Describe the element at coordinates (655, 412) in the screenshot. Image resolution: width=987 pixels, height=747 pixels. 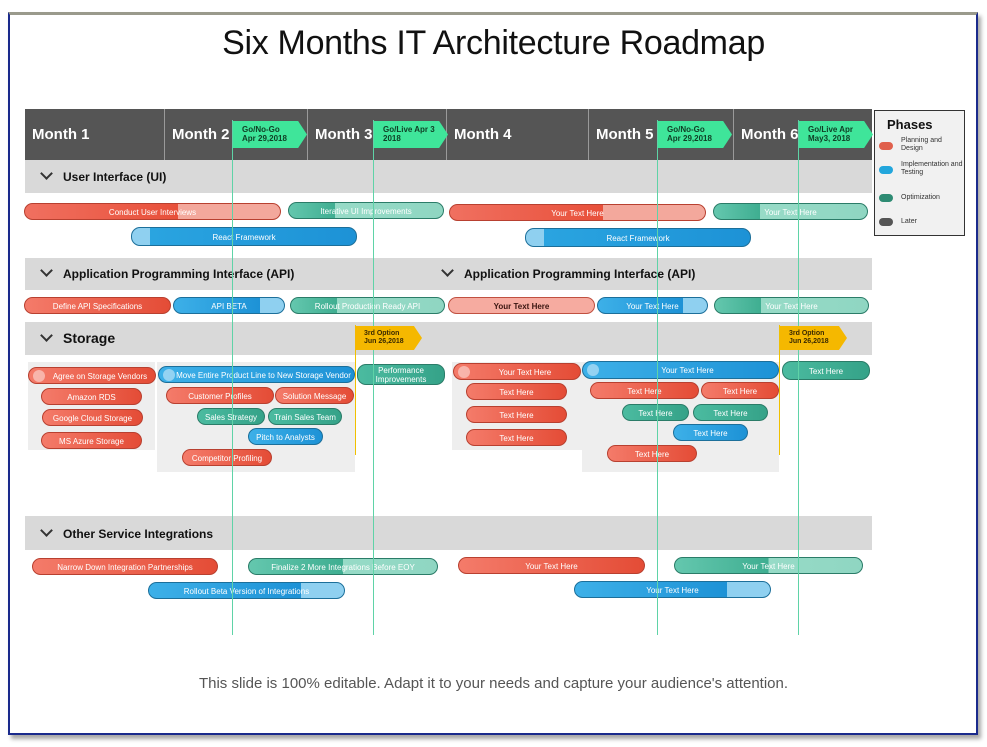
I see `task-storage-m5-3: Text Here` at that location.